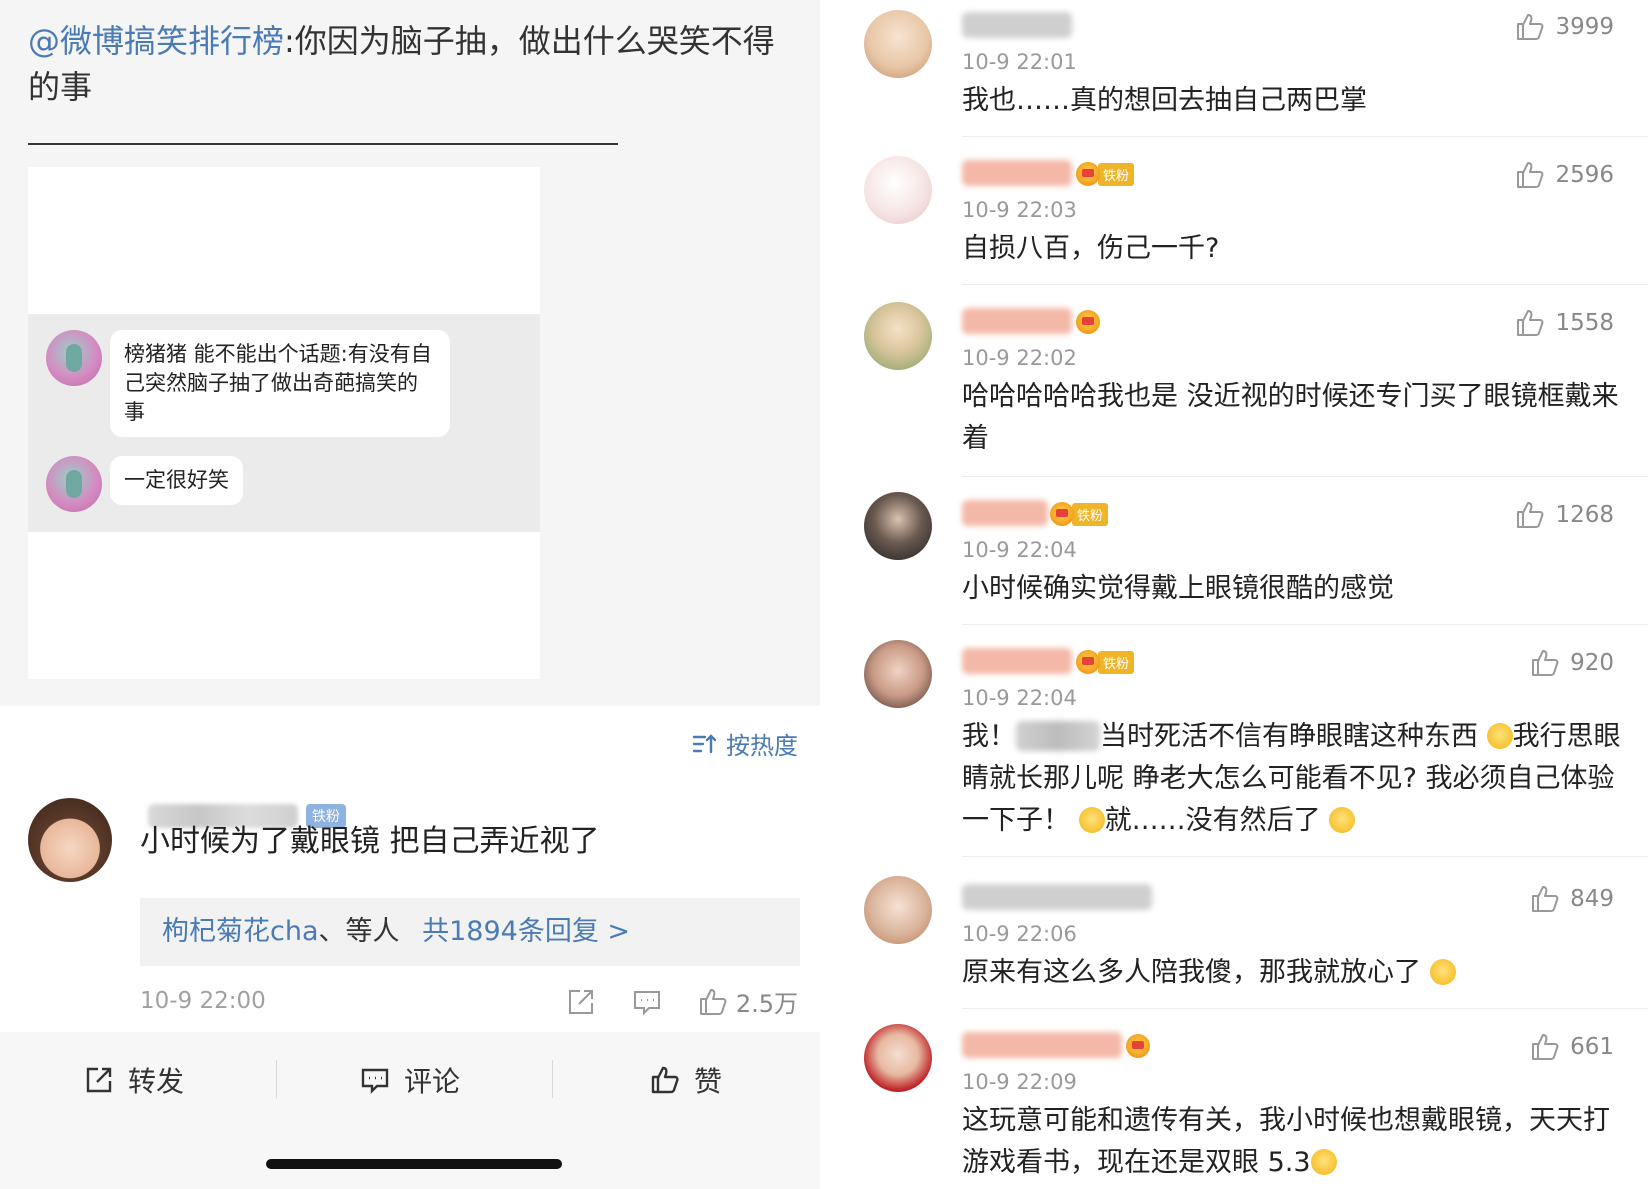 This screenshot has width=1648, height=1189. What do you see at coordinates (1442, 972) in the screenshot?
I see `doge-emoji-icon` at bounding box center [1442, 972].